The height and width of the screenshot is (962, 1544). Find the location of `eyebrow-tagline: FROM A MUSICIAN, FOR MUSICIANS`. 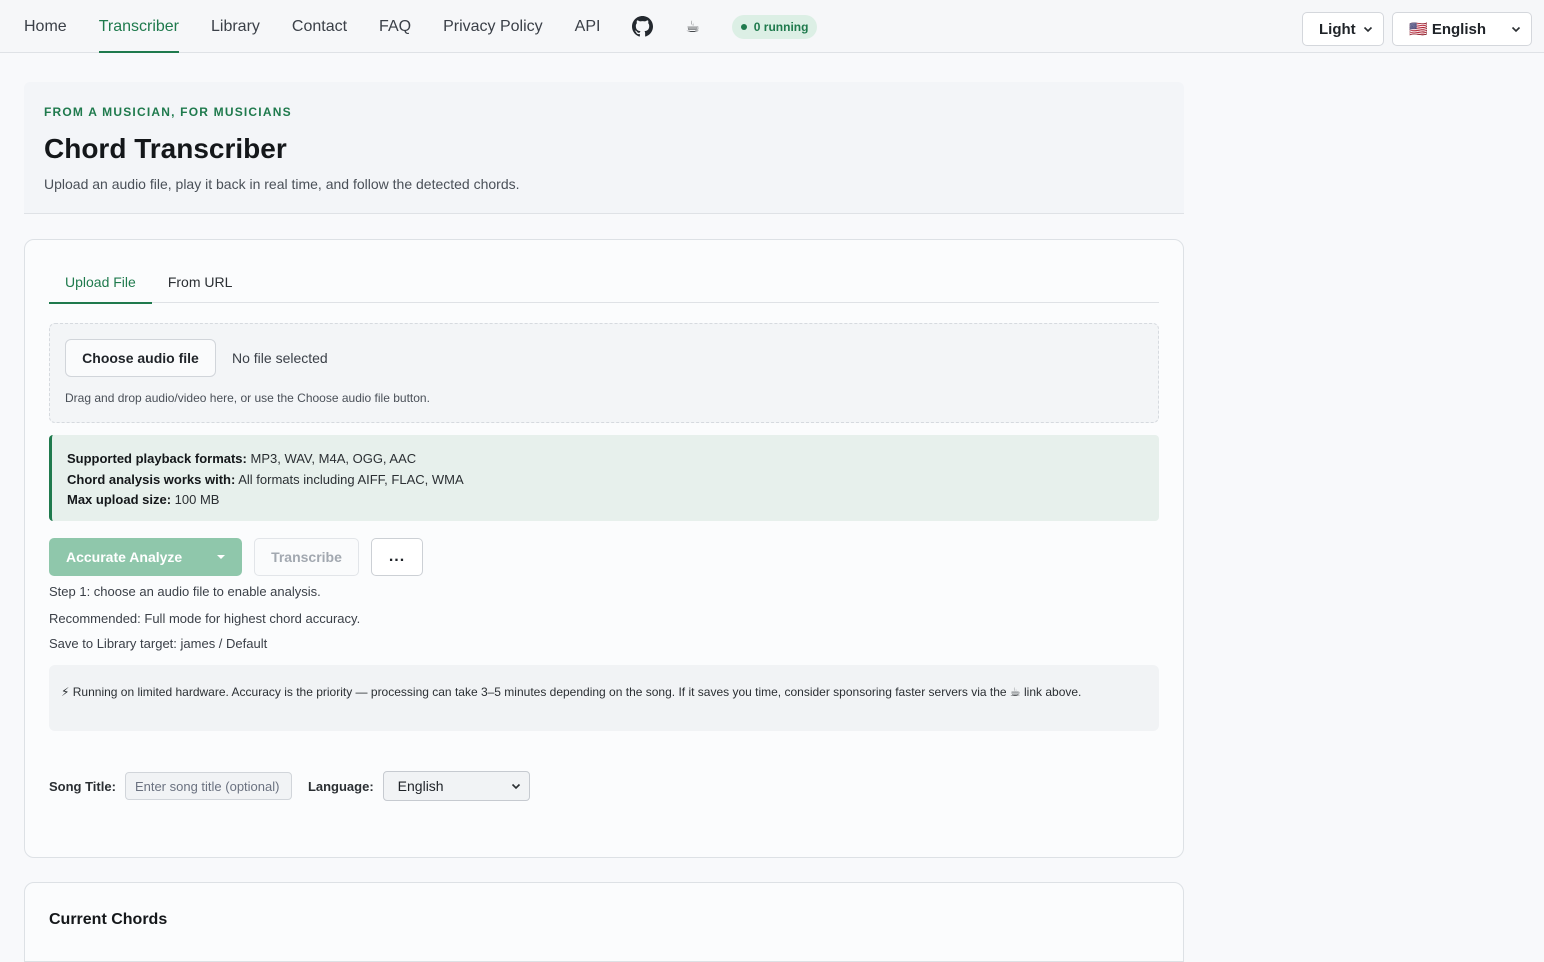

eyebrow-tagline: FROM A MUSICIAN, FOR MUSICIANS is located at coordinates (168, 112).